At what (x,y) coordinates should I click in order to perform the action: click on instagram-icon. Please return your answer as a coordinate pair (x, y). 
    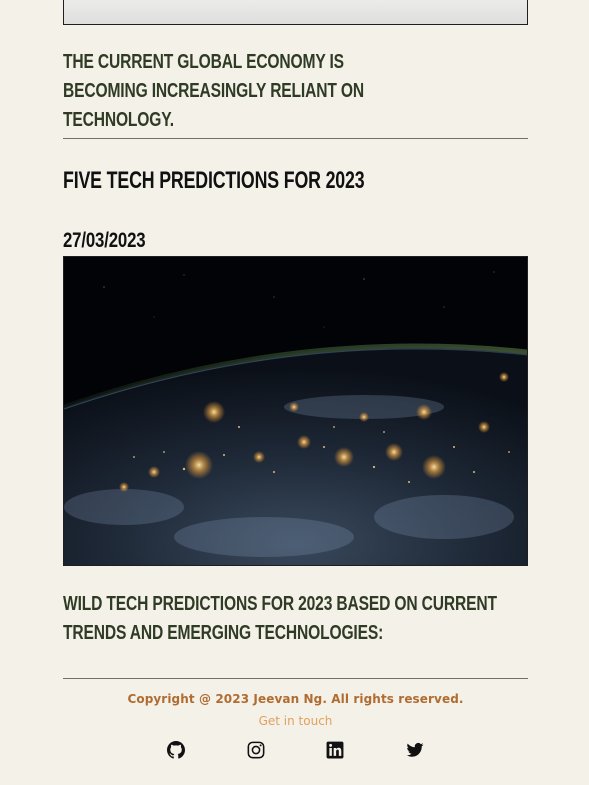
    Looking at the image, I should click on (256, 750).